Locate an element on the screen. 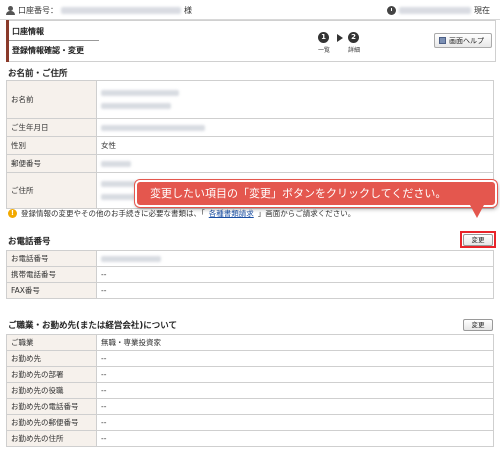 The height and width of the screenshot is (472, 500). instruction-tooltip: 変更したい項目の「変更」ボタンをクリックしてください。 is located at coordinates (316, 193).